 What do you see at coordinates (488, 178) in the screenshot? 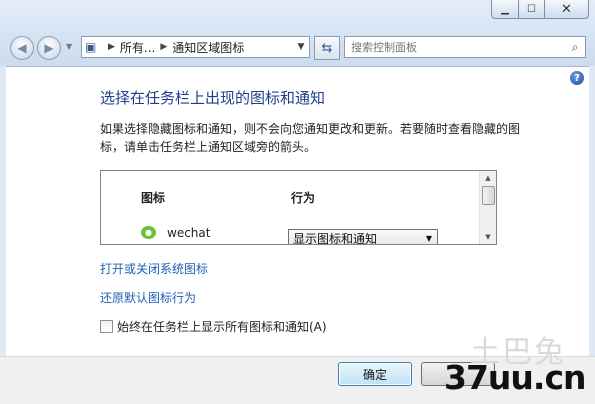
I see `scroll-up-icon: ▲` at bounding box center [488, 178].